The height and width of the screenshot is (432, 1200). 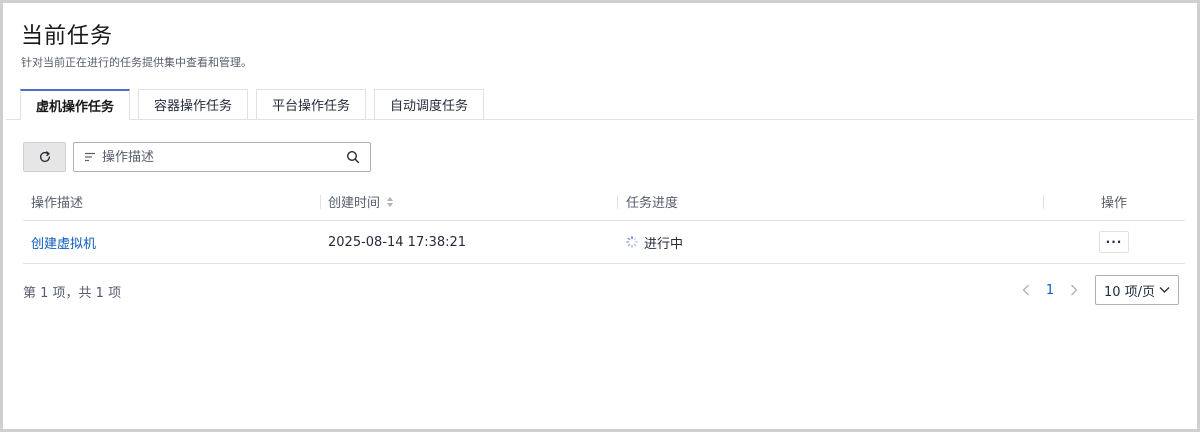 What do you see at coordinates (652, 203) in the screenshot?
I see `column-header-progress: 任务进度` at bounding box center [652, 203].